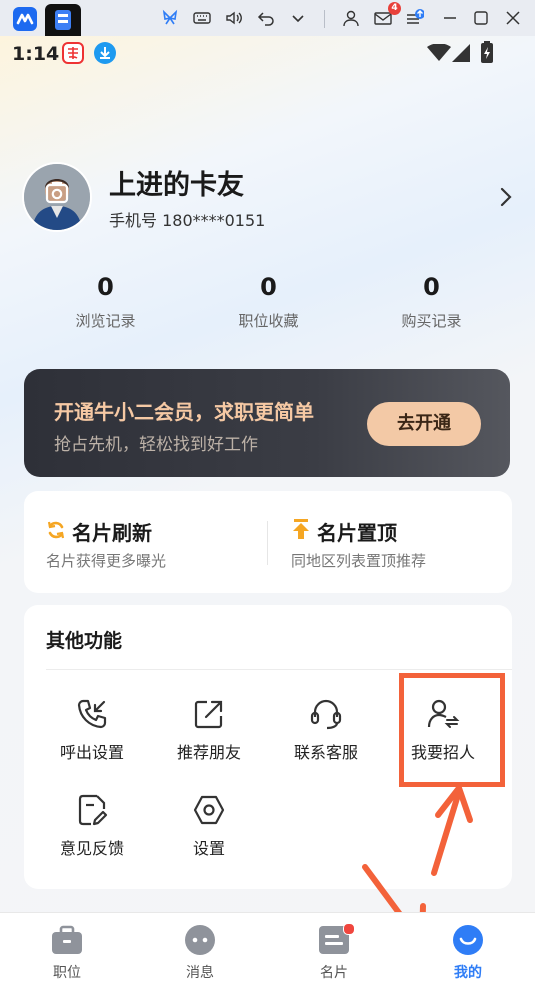 The width and height of the screenshot is (535, 988). What do you see at coordinates (84, 641) in the screenshot?
I see `section-title: 其他功能` at bounding box center [84, 641].